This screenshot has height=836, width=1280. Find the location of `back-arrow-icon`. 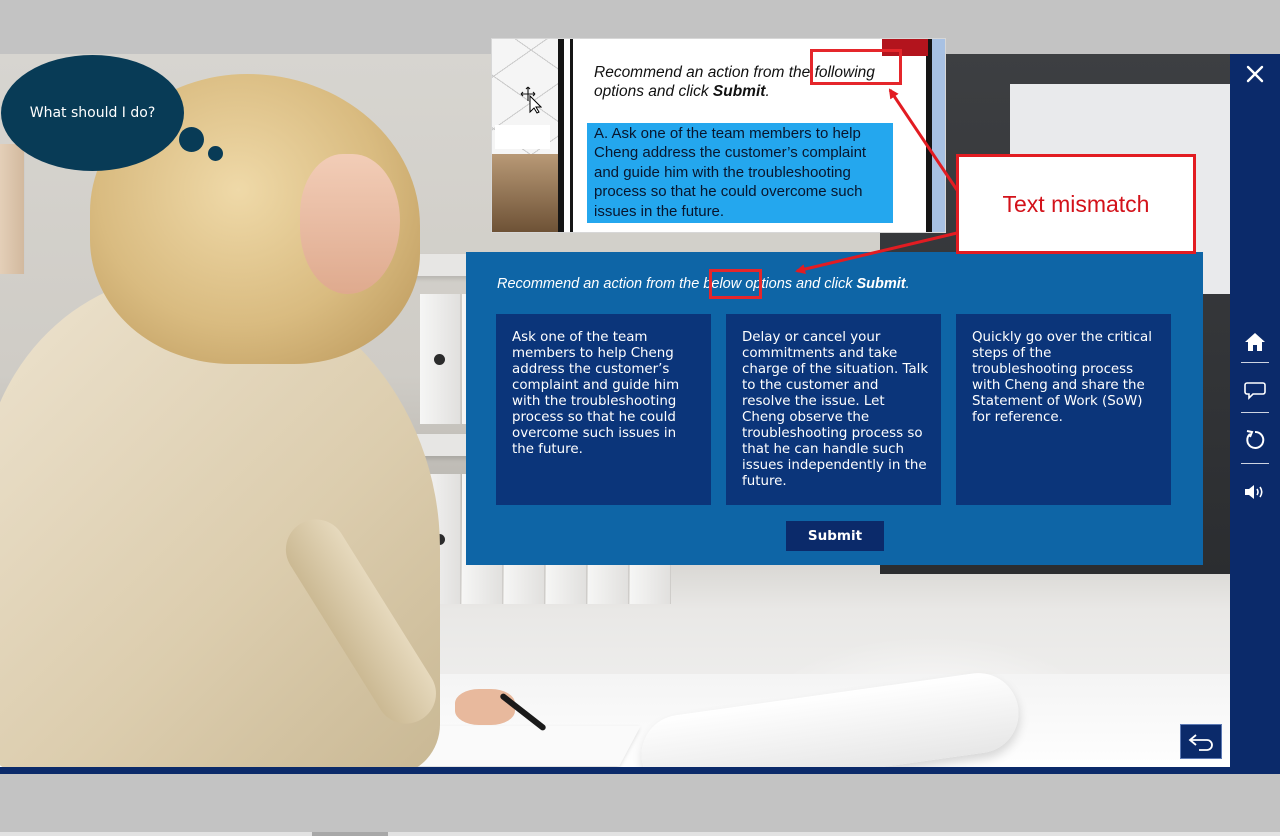

back-arrow-icon is located at coordinates (1200, 742).